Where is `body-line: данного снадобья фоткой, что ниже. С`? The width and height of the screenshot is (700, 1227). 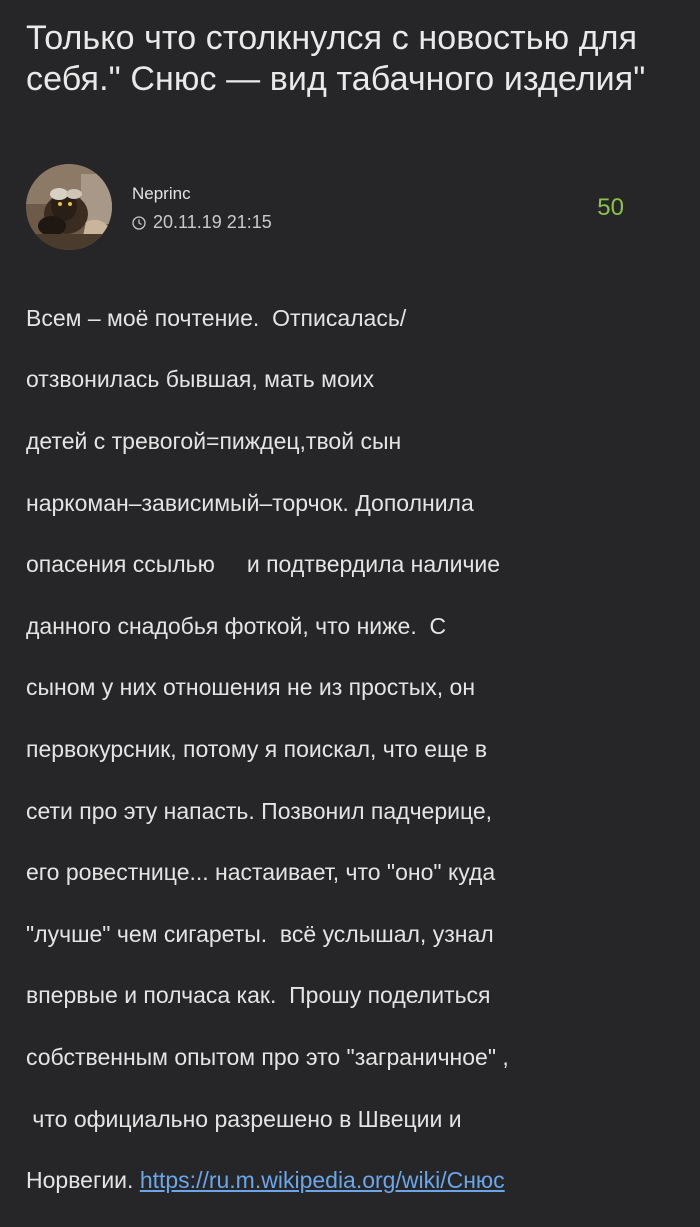
body-line: данного снадобья фоткой, что ниже. С is located at coordinates (236, 625).